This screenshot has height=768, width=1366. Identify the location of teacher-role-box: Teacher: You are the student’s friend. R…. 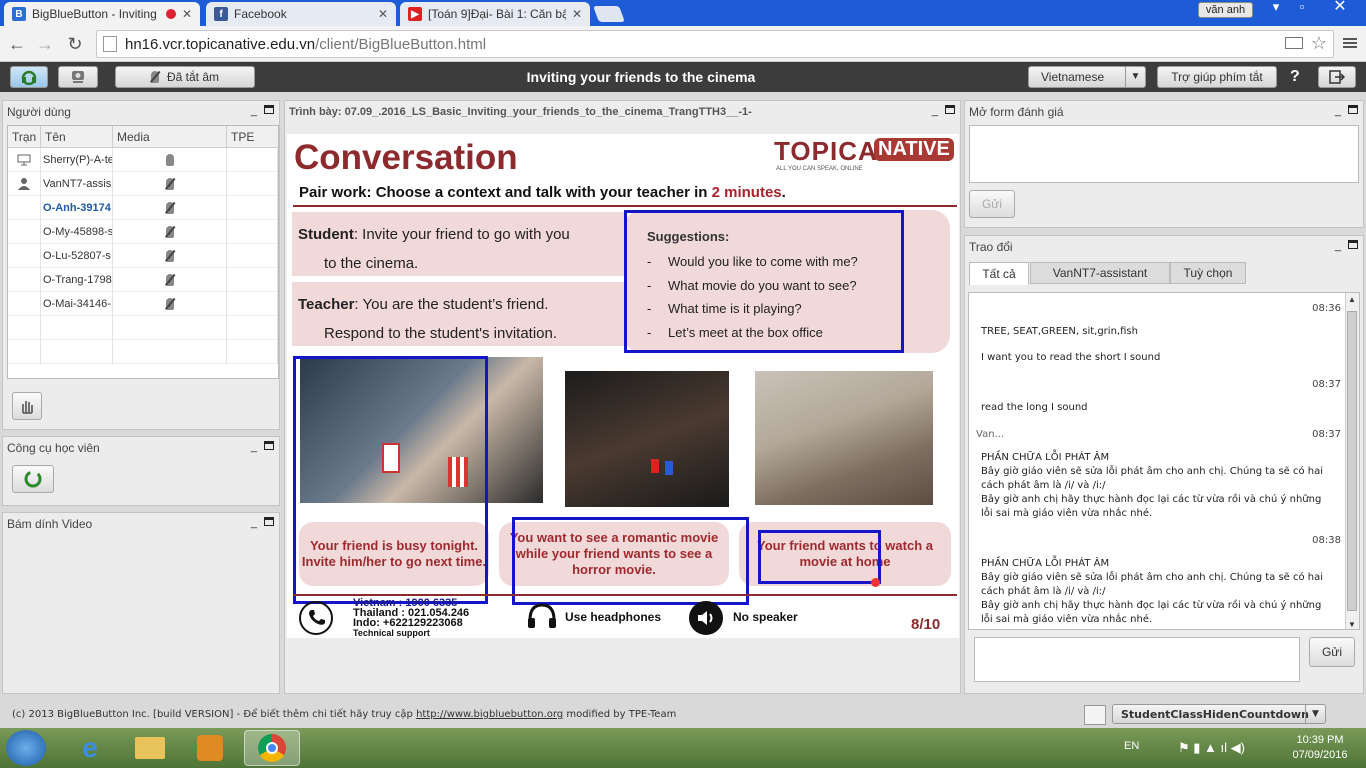
(459, 314).